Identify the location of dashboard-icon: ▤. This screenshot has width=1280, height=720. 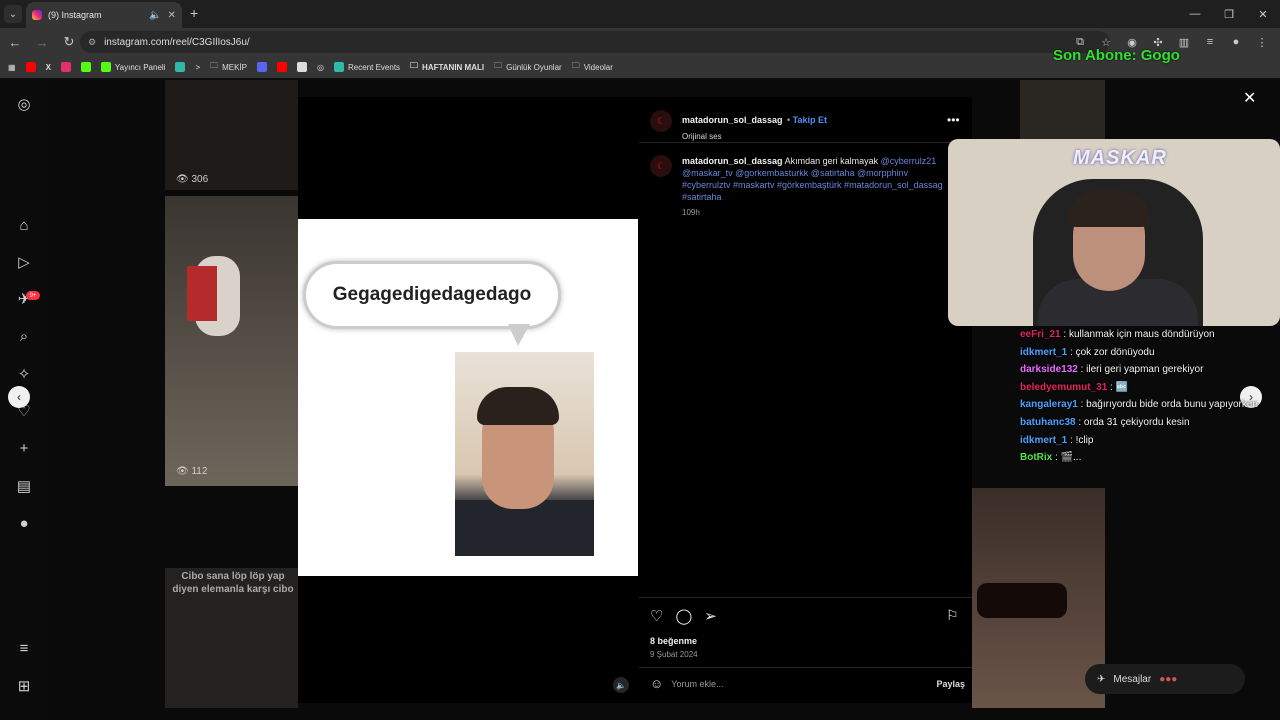
(24, 486).